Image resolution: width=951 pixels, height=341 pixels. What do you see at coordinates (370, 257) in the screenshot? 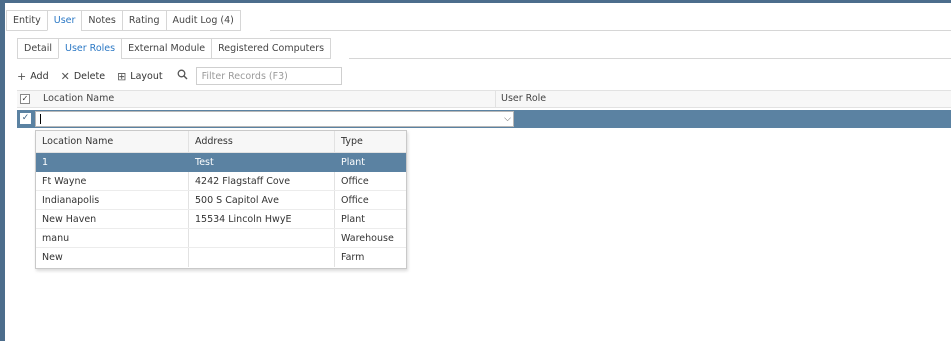
I see `option-type: Farm` at bounding box center [370, 257].